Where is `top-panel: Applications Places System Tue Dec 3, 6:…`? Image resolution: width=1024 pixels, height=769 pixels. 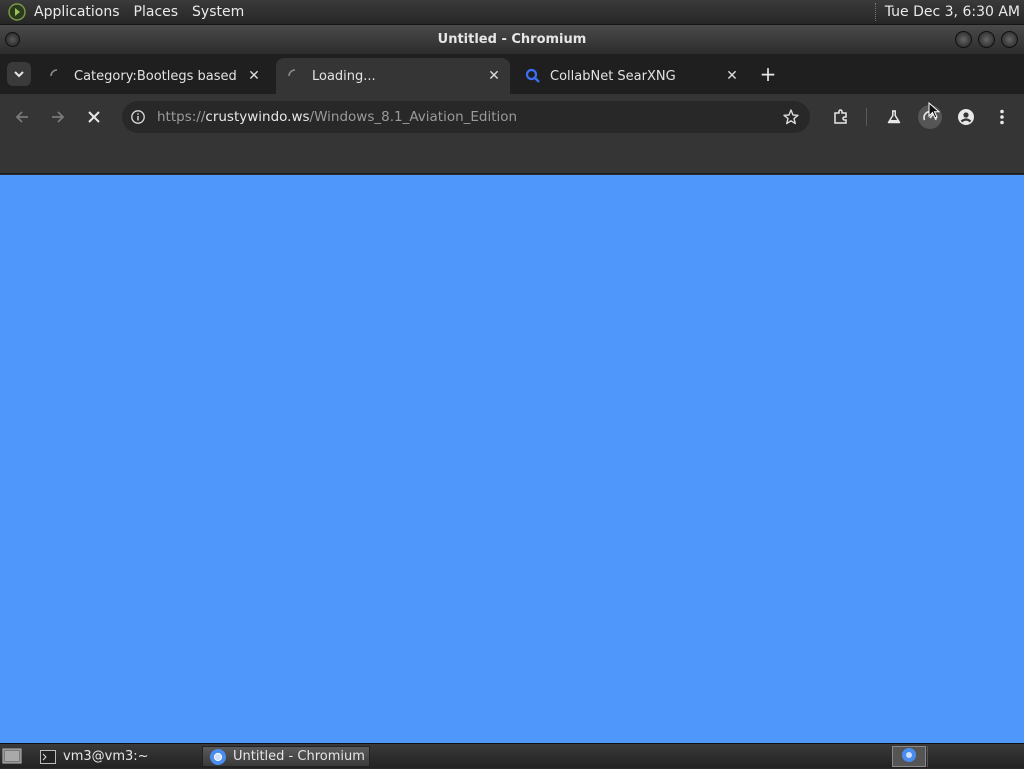
top-panel: Applications Places System Tue Dec 3, 6:… is located at coordinates (512, 12).